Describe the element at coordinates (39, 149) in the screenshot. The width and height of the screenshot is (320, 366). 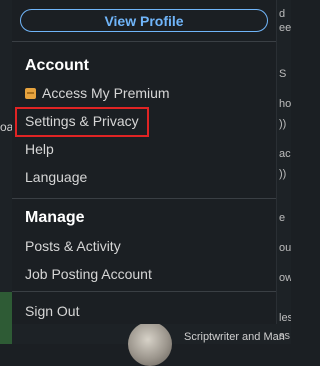
I see `help-item: Help` at that location.